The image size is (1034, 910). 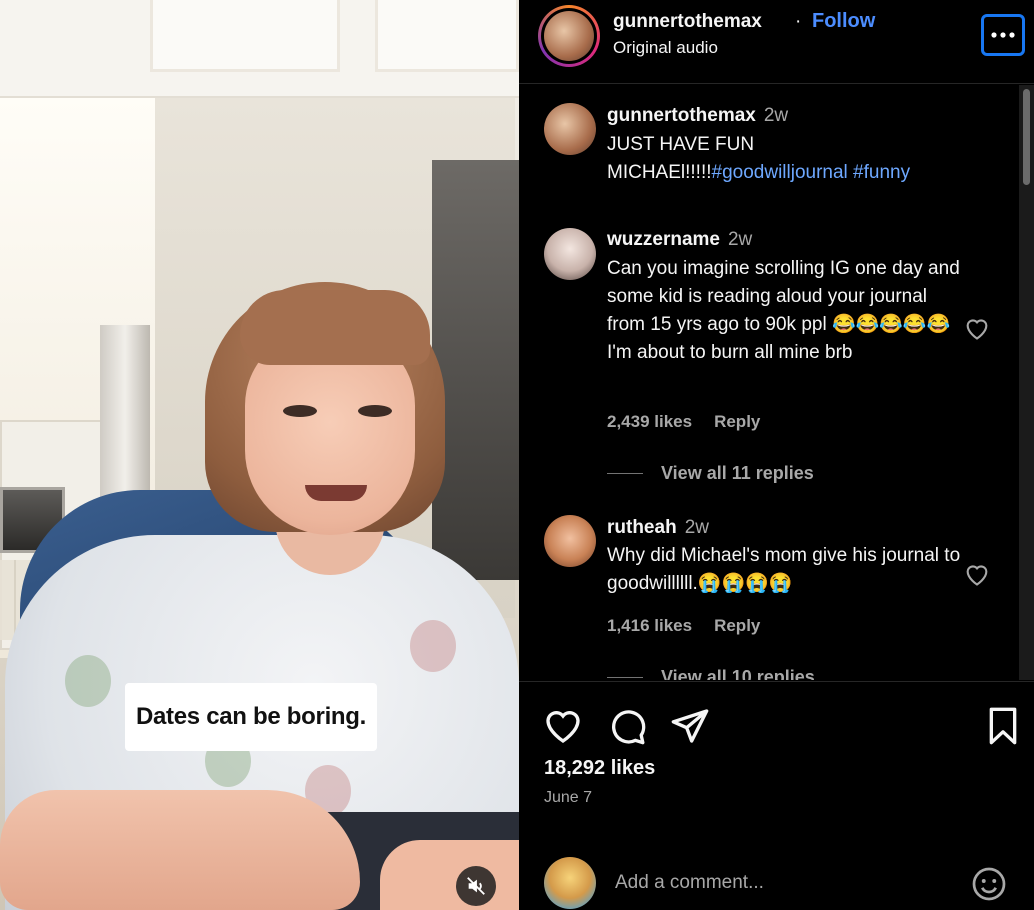 What do you see at coordinates (989, 884) in the screenshot?
I see `emoji-icon` at bounding box center [989, 884].